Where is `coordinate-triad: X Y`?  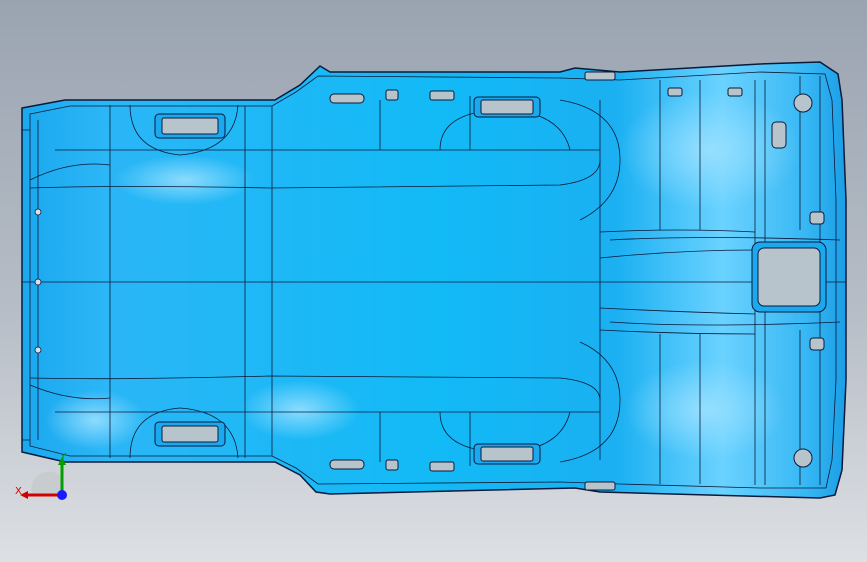 coordinate-triad: X Y is located at coordinates (45, 483).